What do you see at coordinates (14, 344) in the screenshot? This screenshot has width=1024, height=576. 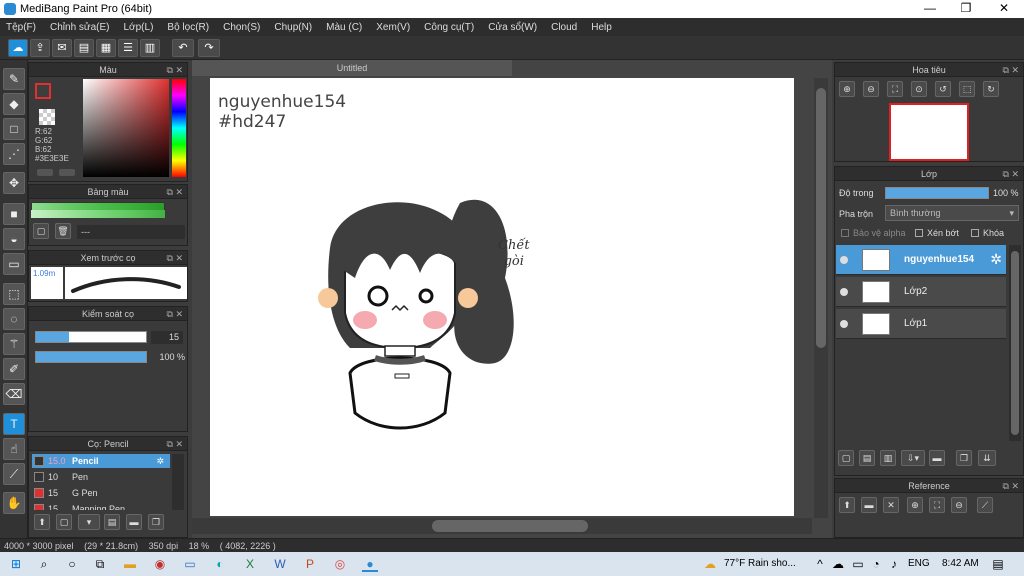 I see `magic-wand-tool-icon: ⚚` at bounding box center [14, 344].